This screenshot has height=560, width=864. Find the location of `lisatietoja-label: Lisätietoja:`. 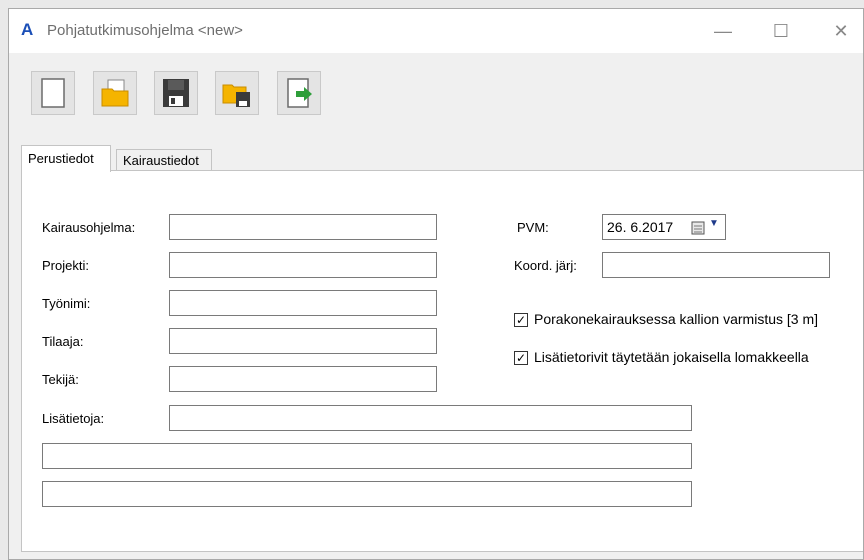

lisatietoja-label: Lisätietoja: is located at coordinates (73, 418).